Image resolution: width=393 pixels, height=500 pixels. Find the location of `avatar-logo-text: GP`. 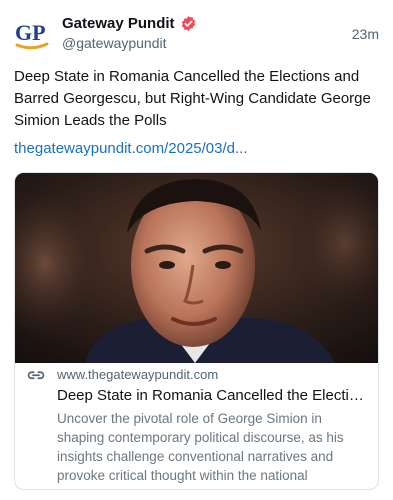

avatar-logo-text: GP is located at coordinates (30, 32).